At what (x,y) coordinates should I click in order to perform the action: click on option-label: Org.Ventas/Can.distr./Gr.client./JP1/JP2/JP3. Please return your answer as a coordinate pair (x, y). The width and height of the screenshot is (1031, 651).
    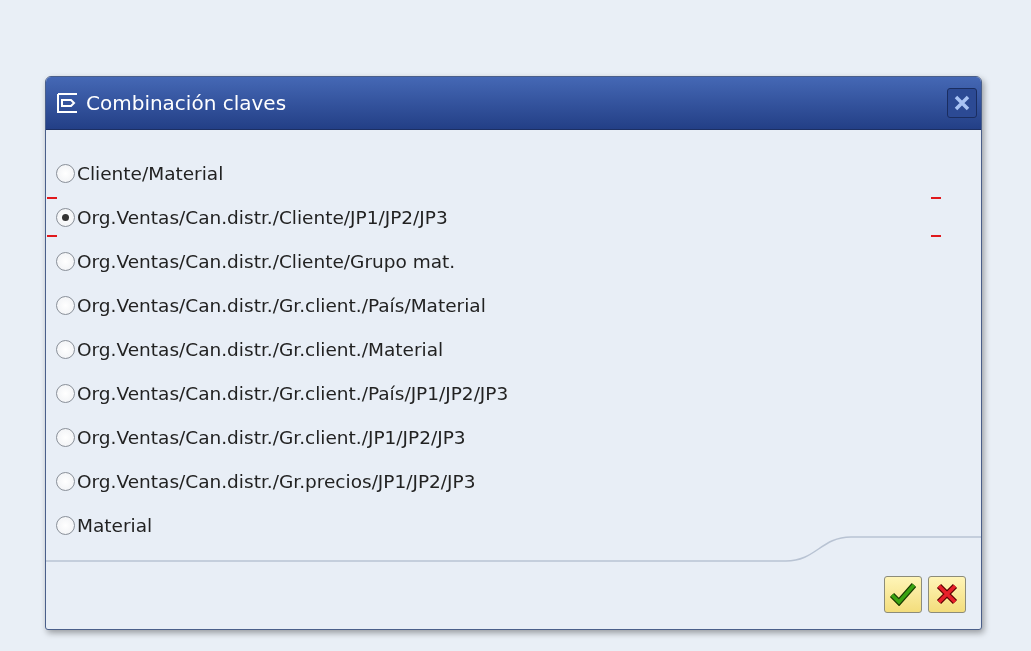
    Looking at the image, I should click on (271, 437).